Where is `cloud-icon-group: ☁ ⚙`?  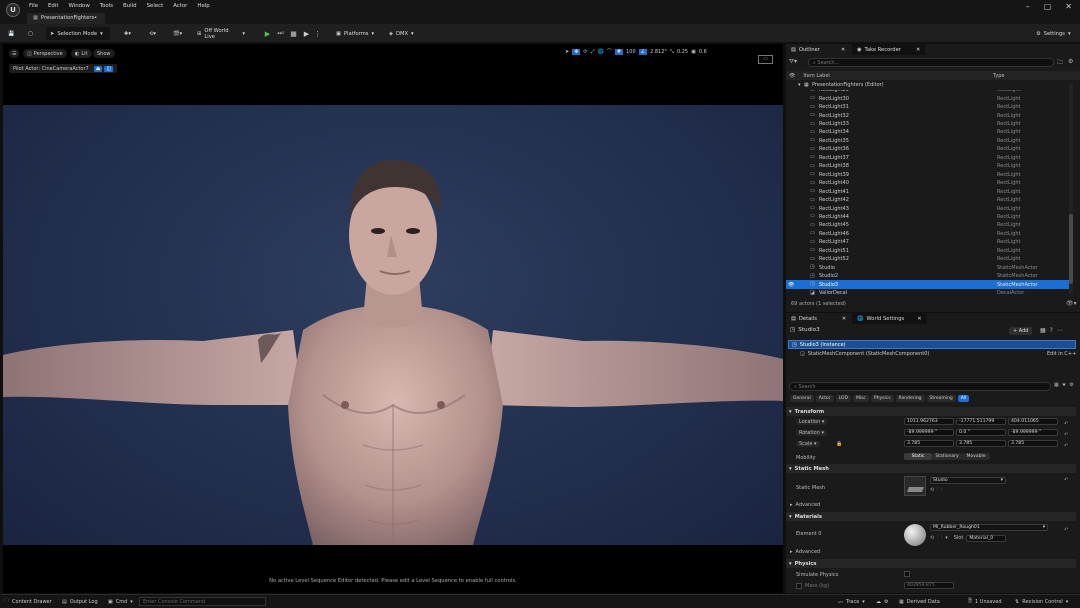 cloud-icon-group: ☁ ⚙ is located at coordinates (882, 602).